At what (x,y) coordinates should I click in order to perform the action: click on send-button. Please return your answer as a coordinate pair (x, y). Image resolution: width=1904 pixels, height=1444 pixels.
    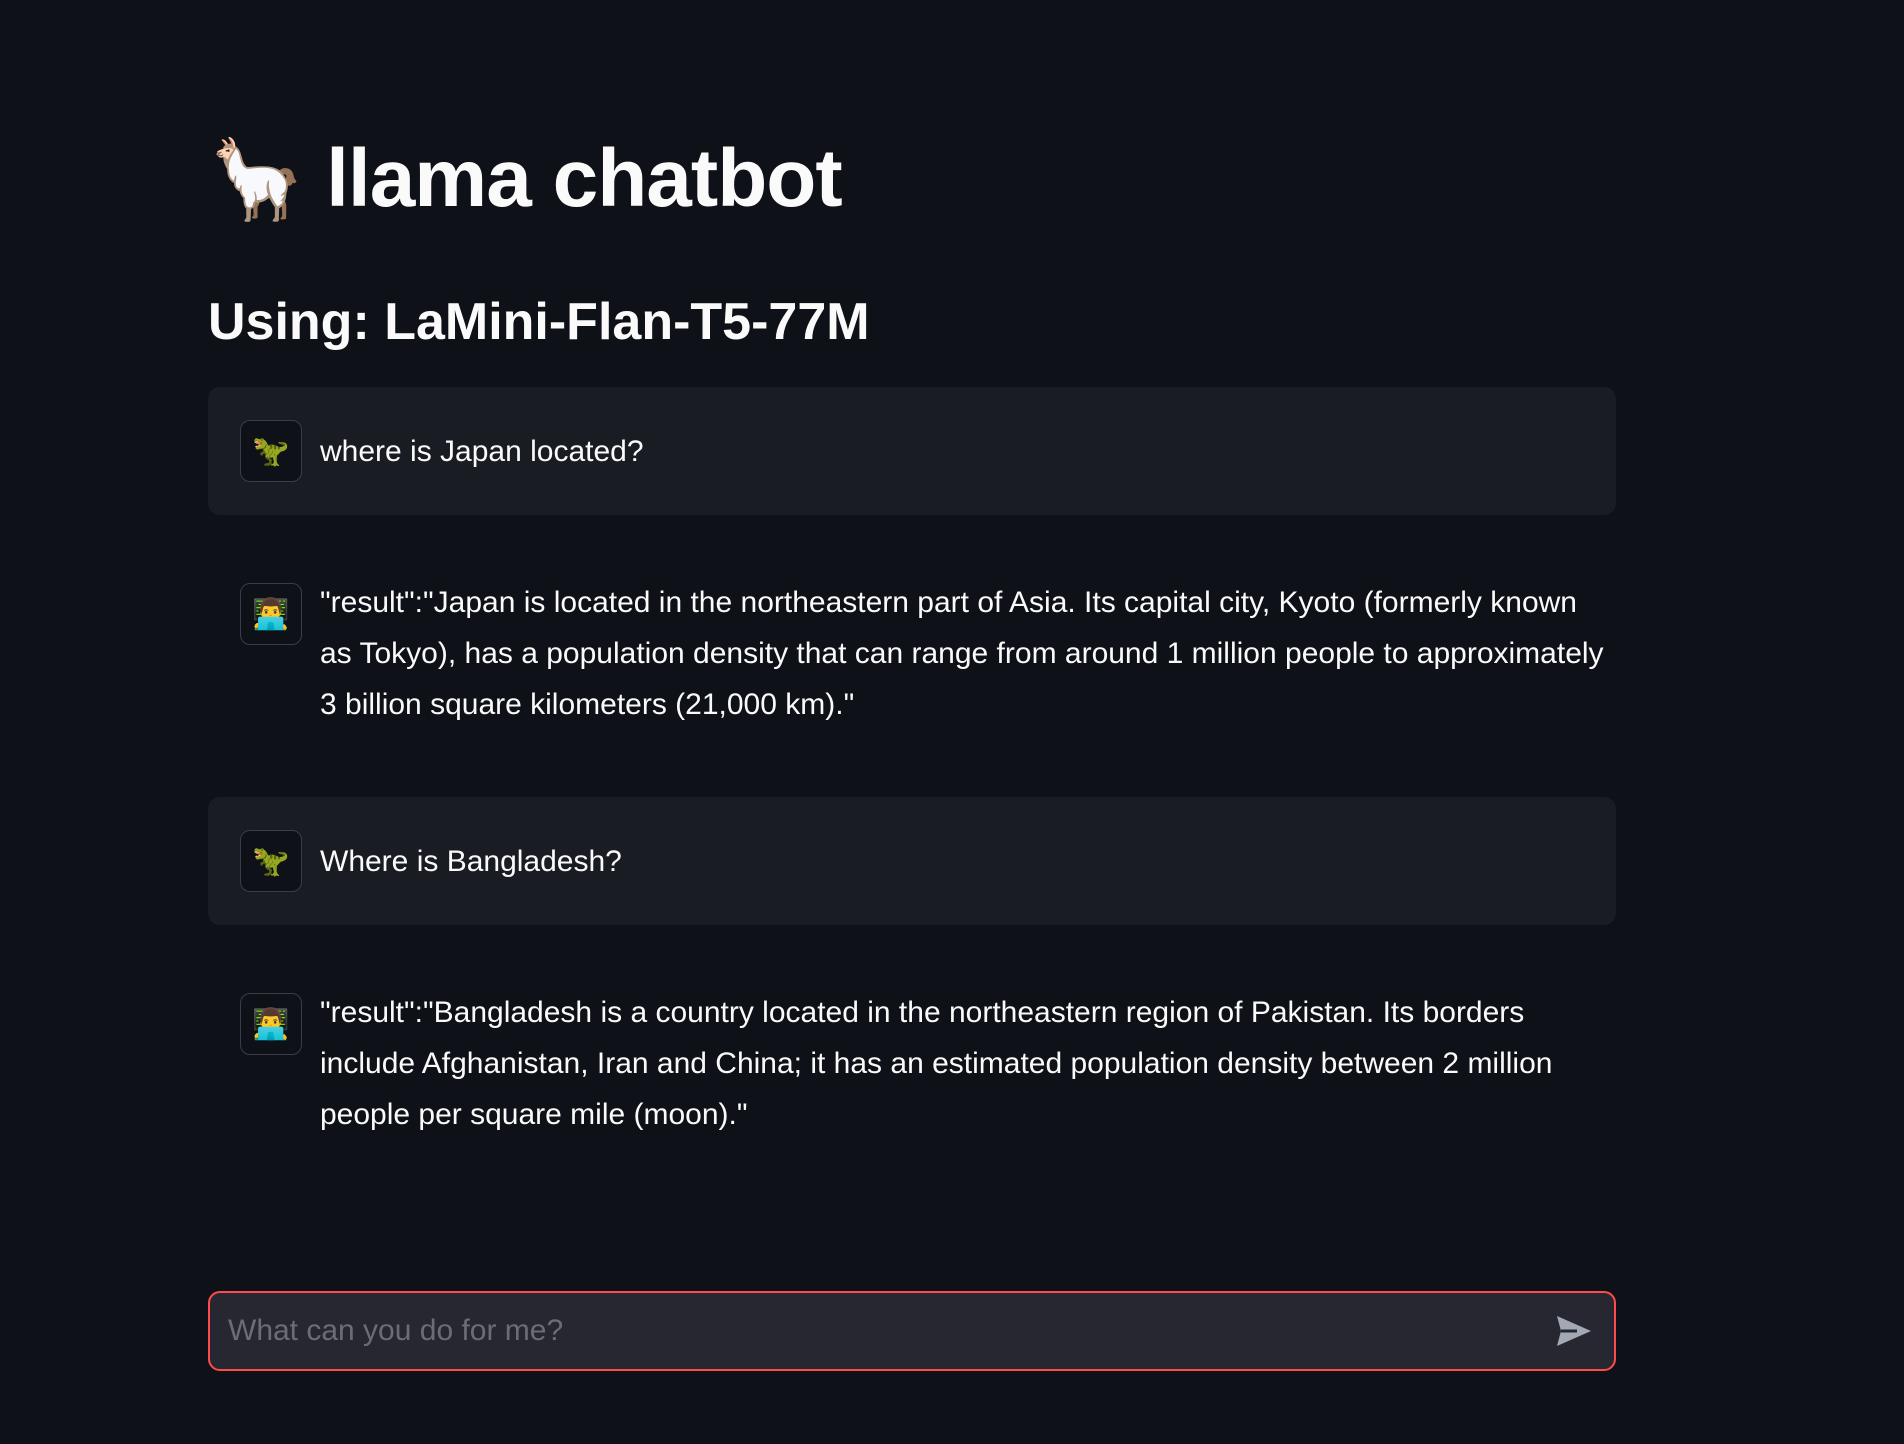
    Looking at the image, I should click on (1574, 1331).